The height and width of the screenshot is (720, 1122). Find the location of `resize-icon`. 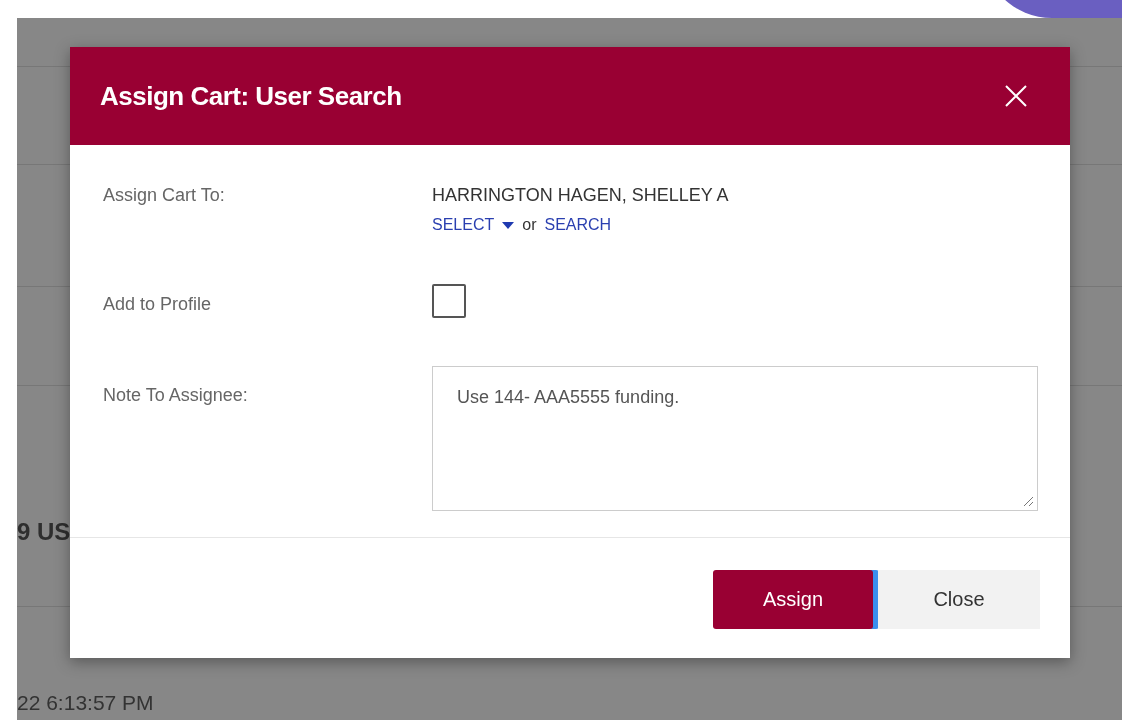

resize-icon is located at coordinates (1028, 501).